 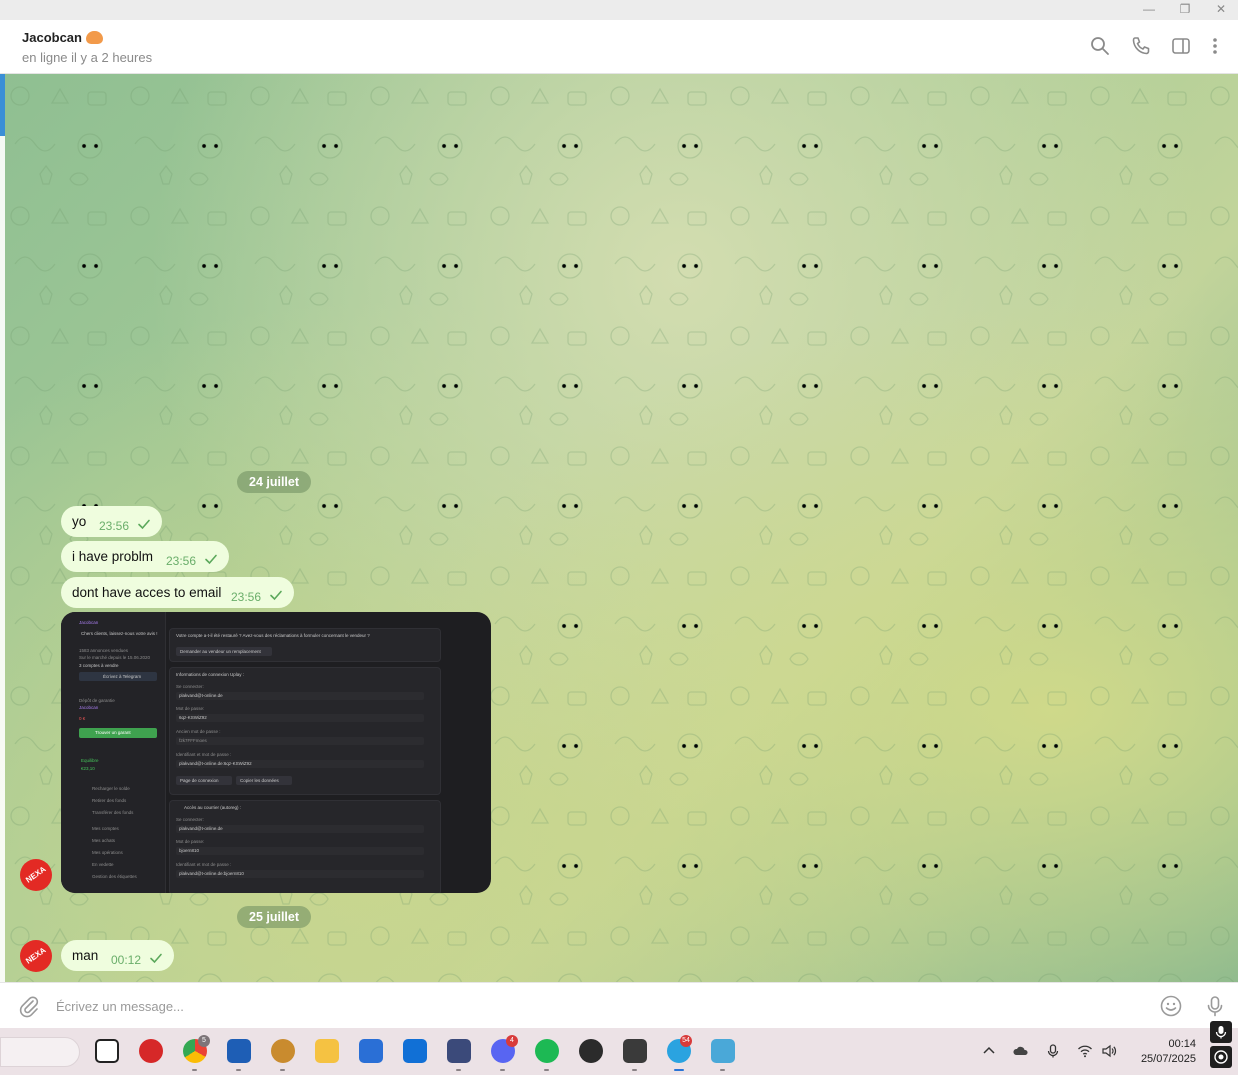 What do you see at coordinates (210, 674) in the screenshot?
I see `ss-uplay-title: Informations de connexion Uplay :` at bounding box center [210, 674].